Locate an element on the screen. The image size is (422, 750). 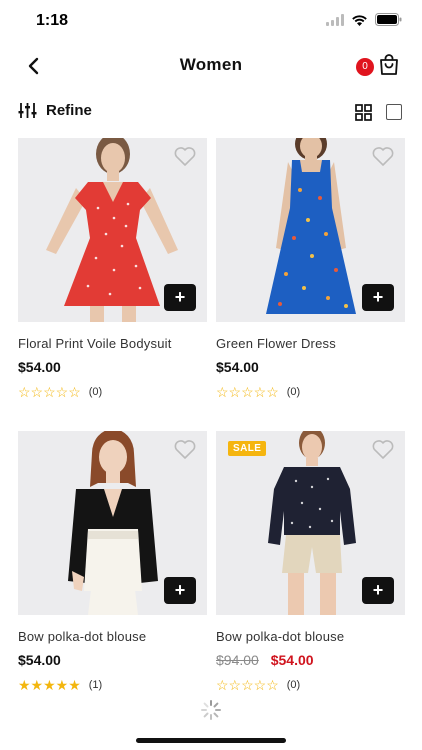
product-image: SALE + is located at coordinates (310, 523).